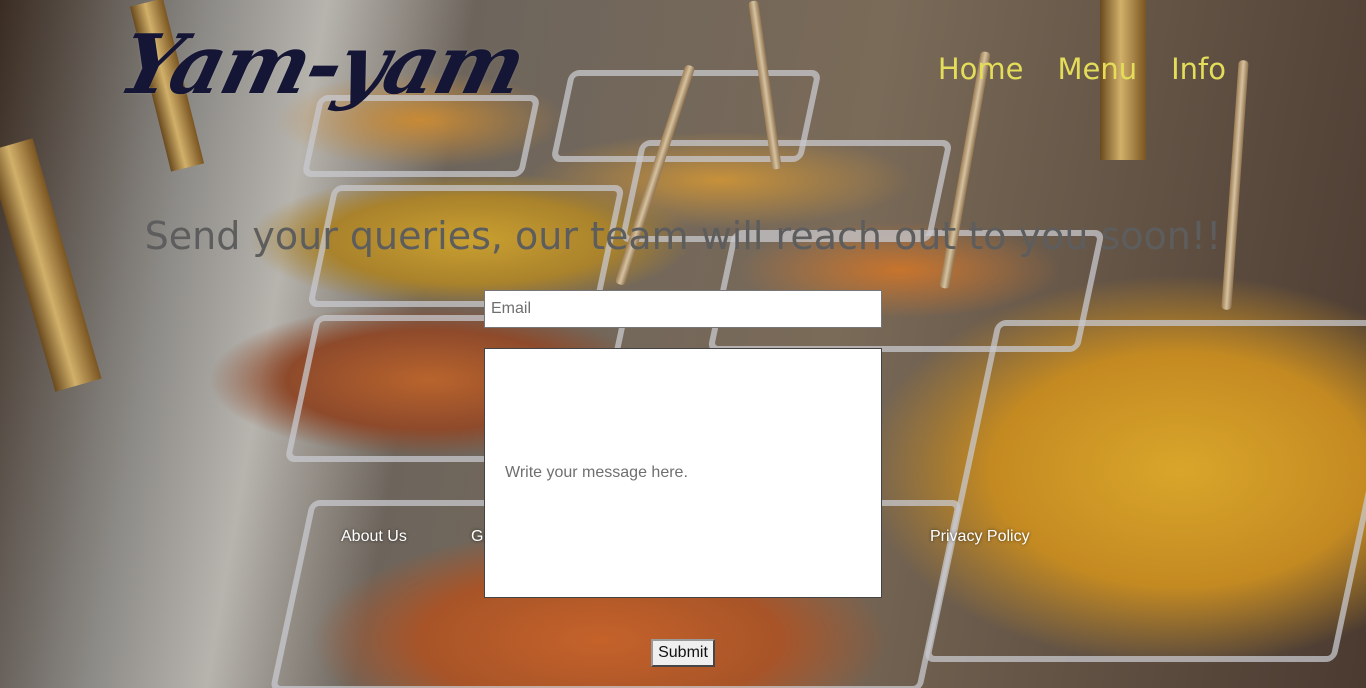  What do you see at coordinates (683, 309) in the screenshot?
I see `email-field` at bounding box center [683, 309].